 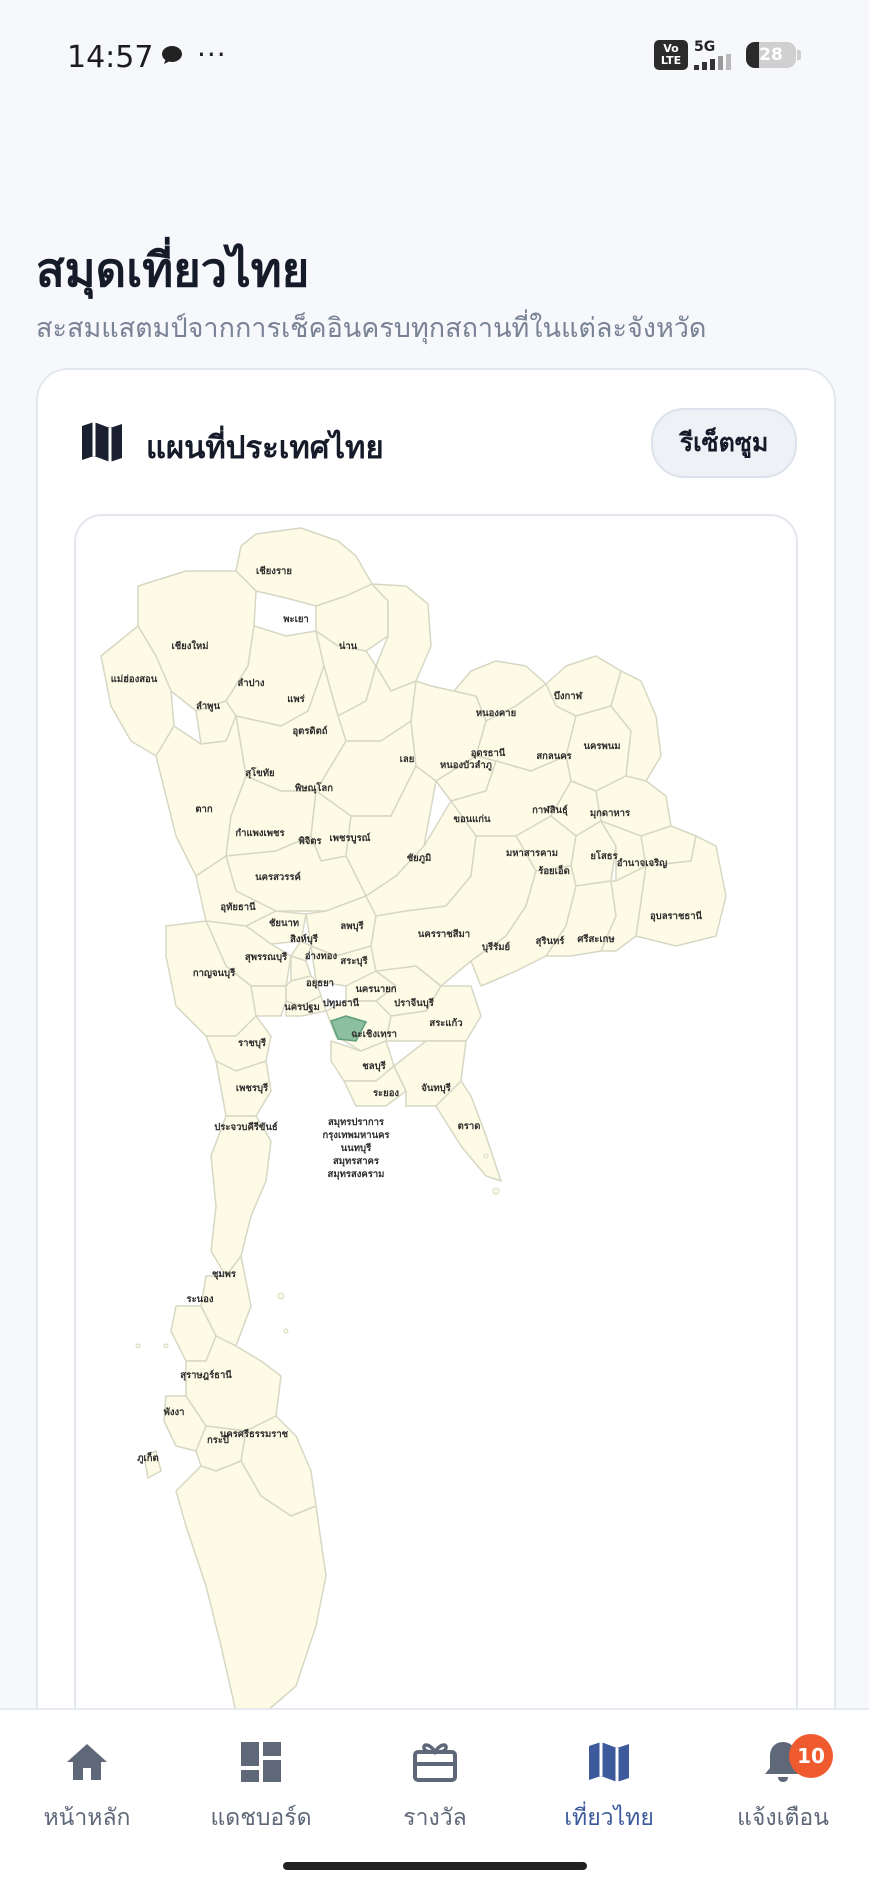 I want to click on page-title: สมุดเที่ยวไทย, so click(x=173, y=270).